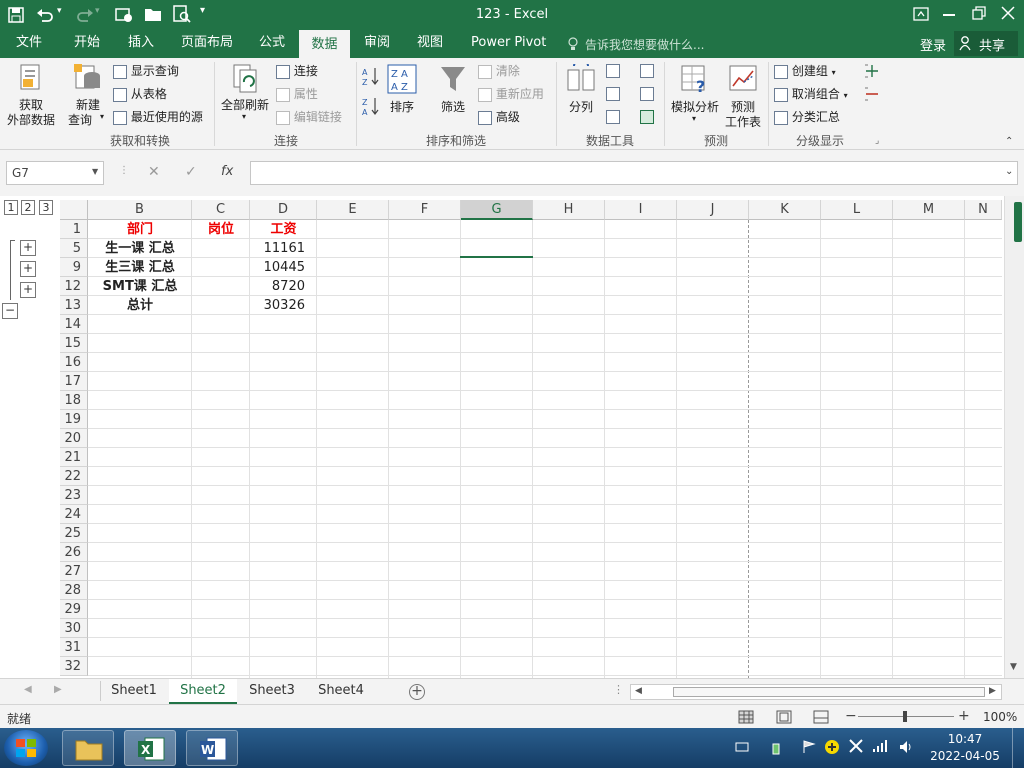 The width and height of the screenshot is (1024, 768). Describe the element at coordinates (569, 210) in the screenshot. I see `column-header-h: H` at that location.